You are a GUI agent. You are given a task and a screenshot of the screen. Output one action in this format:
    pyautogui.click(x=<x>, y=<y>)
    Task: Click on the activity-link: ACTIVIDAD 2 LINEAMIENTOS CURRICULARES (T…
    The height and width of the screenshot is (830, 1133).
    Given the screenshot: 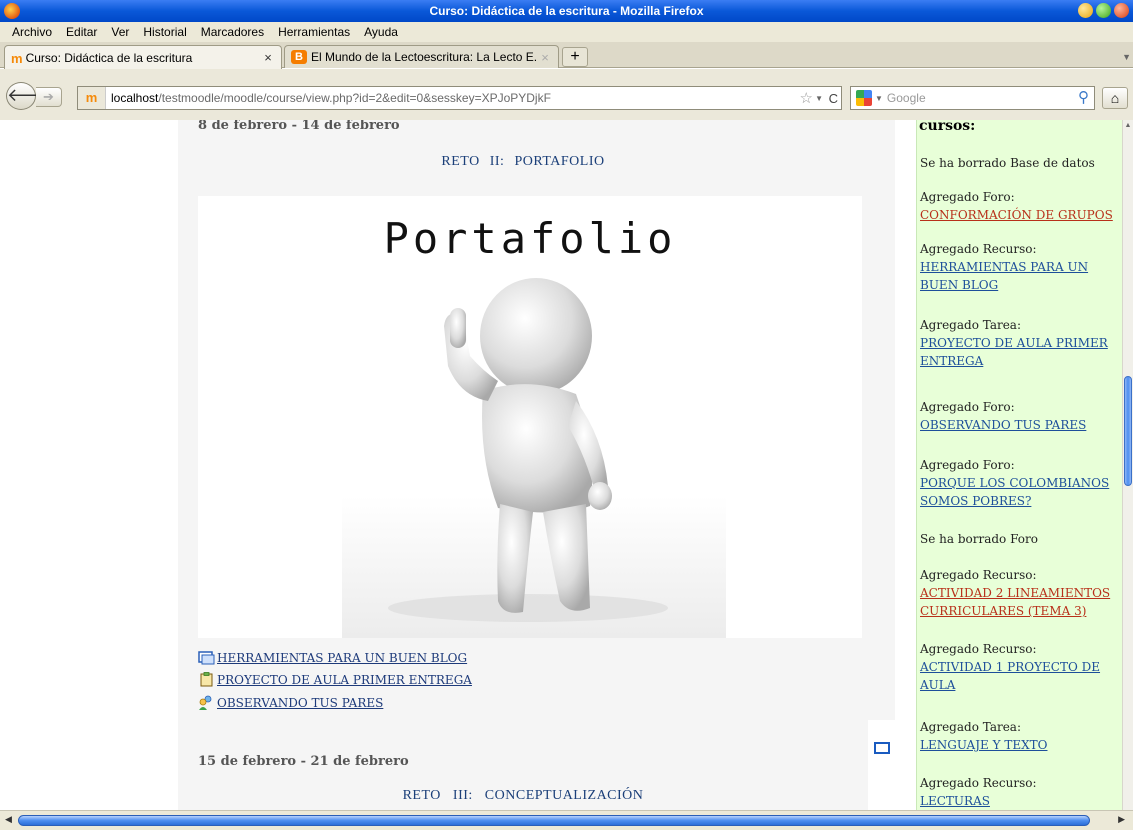 What is the action you would take?
    pyautogui.click(x=1018, y=602)
    